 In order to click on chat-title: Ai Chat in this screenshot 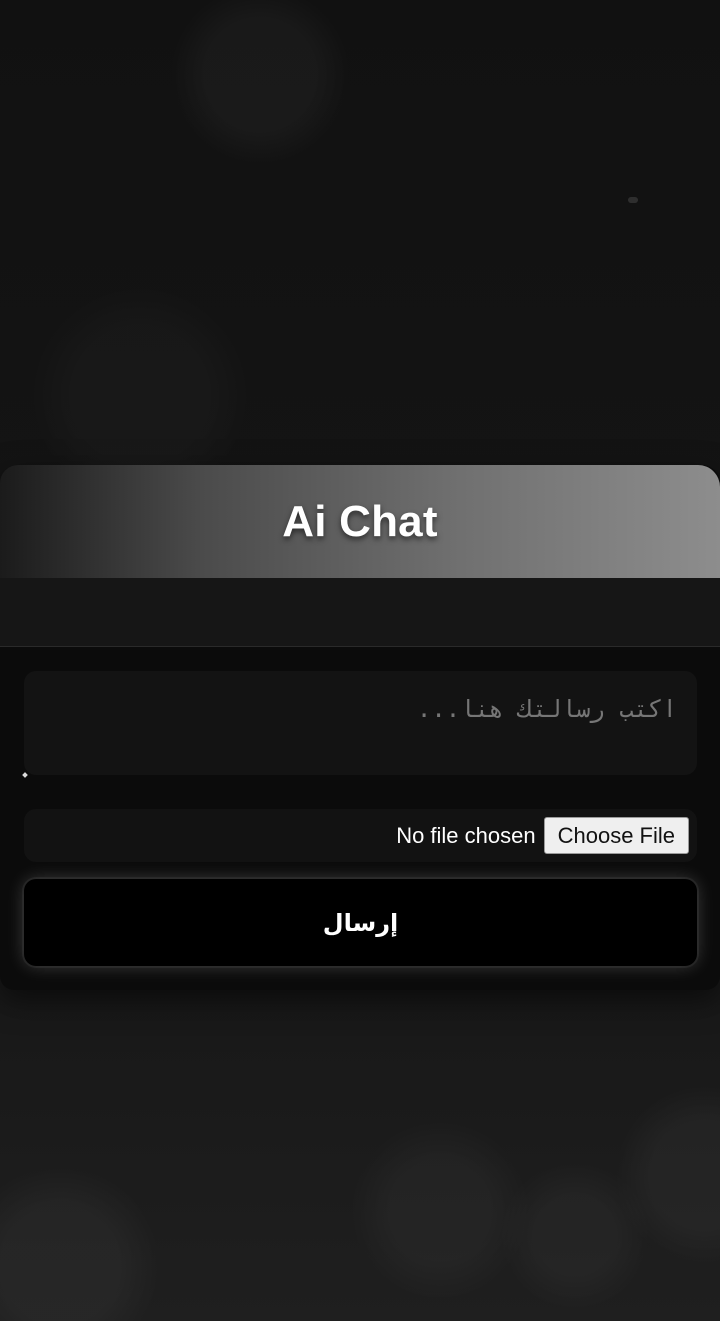, I will do `click(360, 521)`.